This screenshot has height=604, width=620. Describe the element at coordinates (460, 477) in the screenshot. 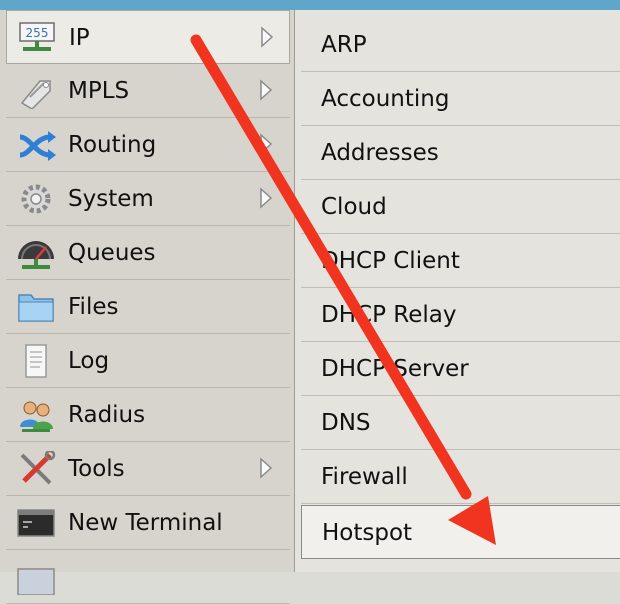

I see `submenu-item-firewall: Firewall` at that location.